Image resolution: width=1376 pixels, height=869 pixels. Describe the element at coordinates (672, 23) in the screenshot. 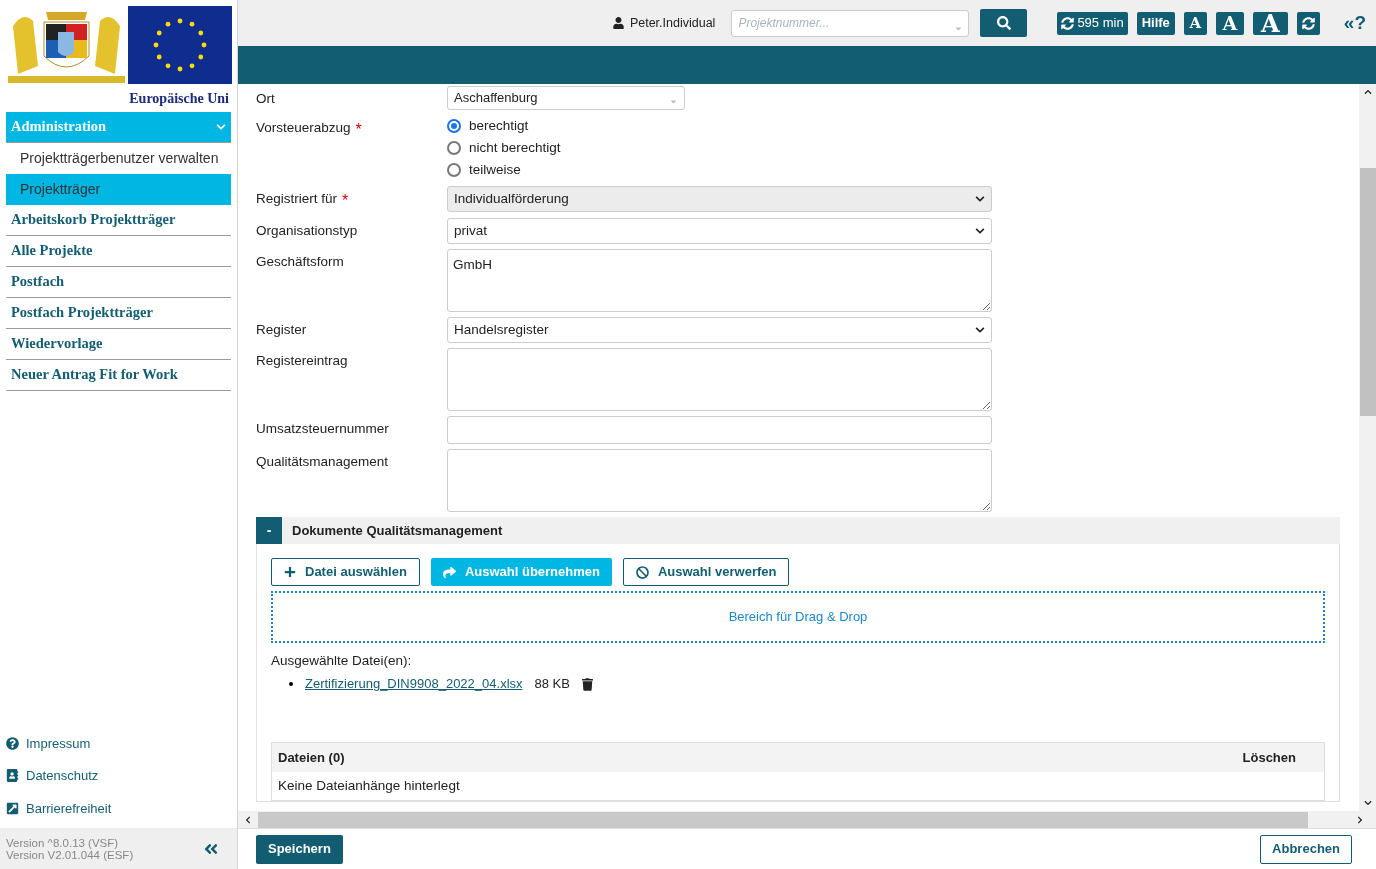

I see `user-name: Peter.Individual` at that location.